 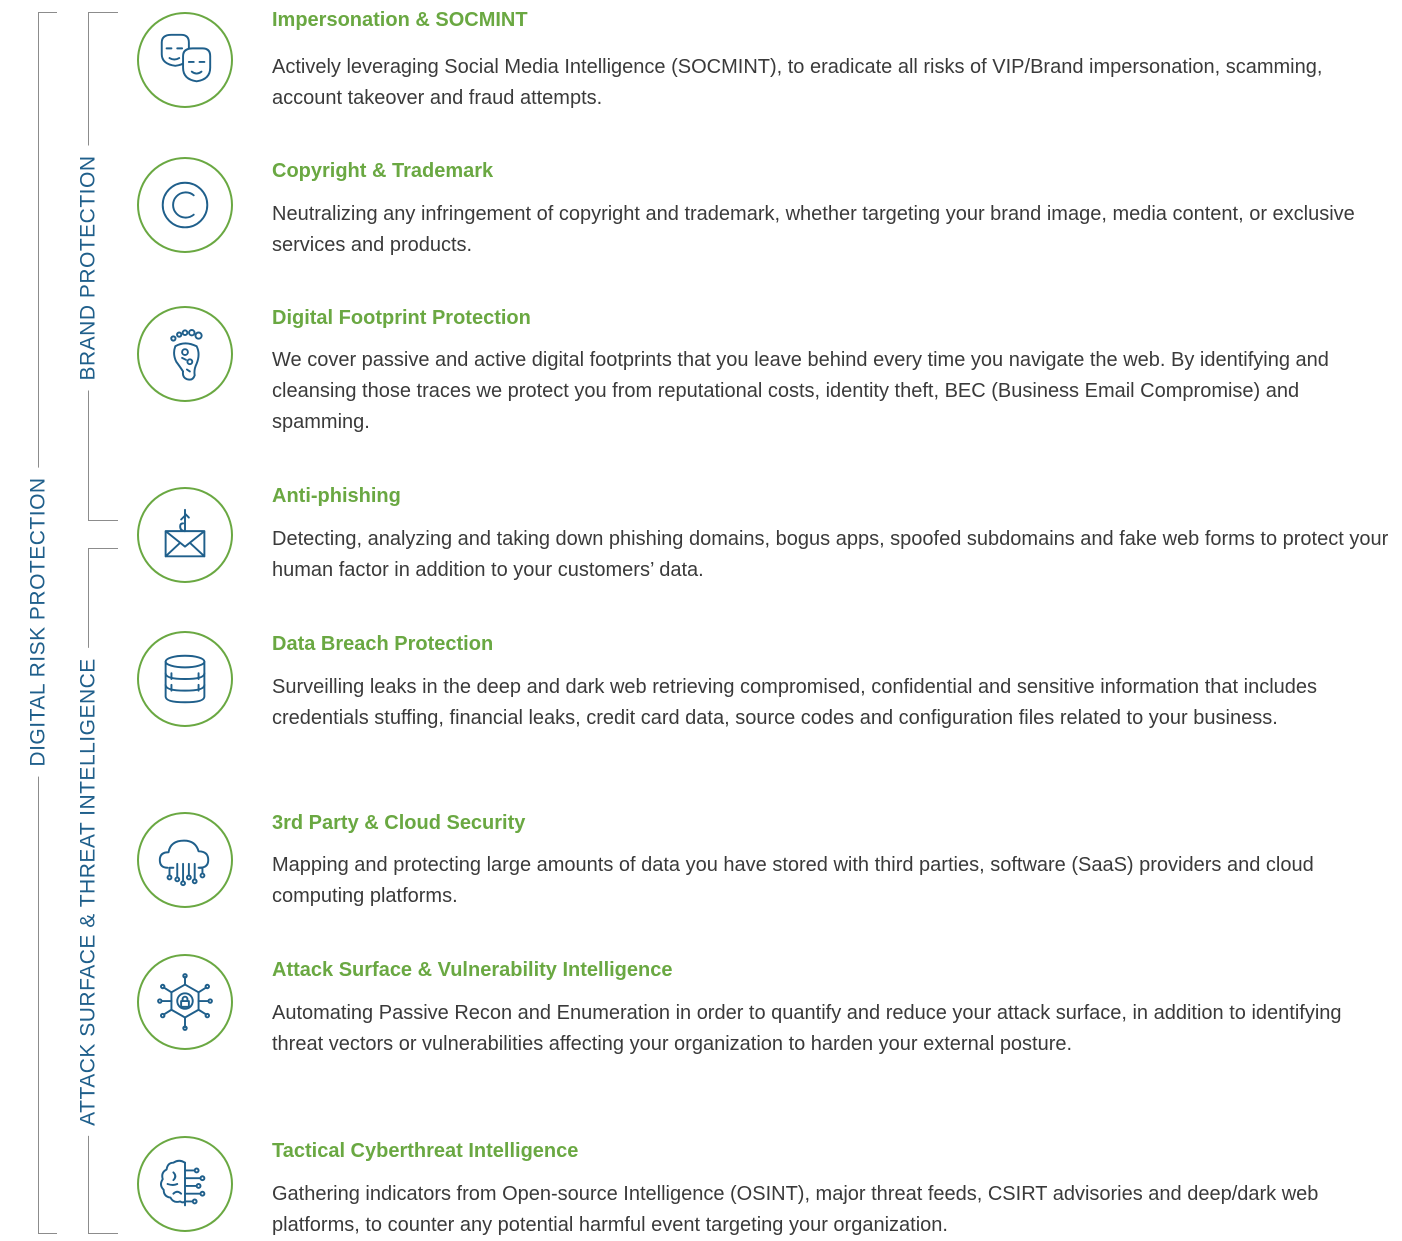 I want to click on masks-icon, so click(x=185, y=60).